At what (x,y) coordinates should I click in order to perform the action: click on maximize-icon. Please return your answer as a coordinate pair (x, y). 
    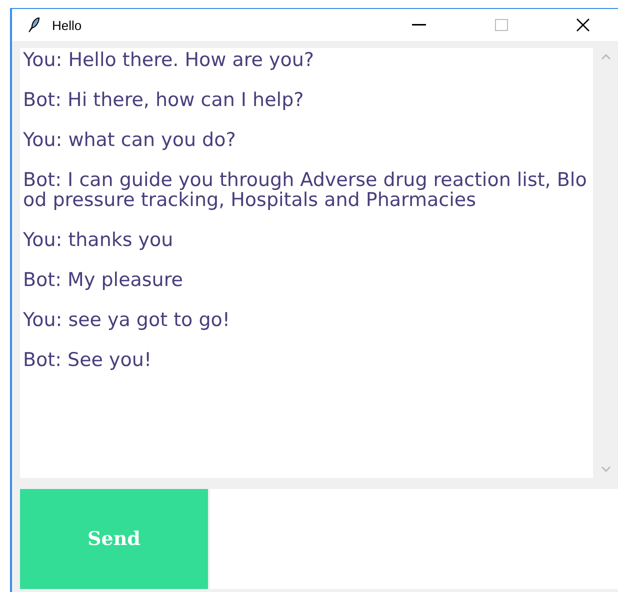
    Looking at the image, I should click on (501, 25).